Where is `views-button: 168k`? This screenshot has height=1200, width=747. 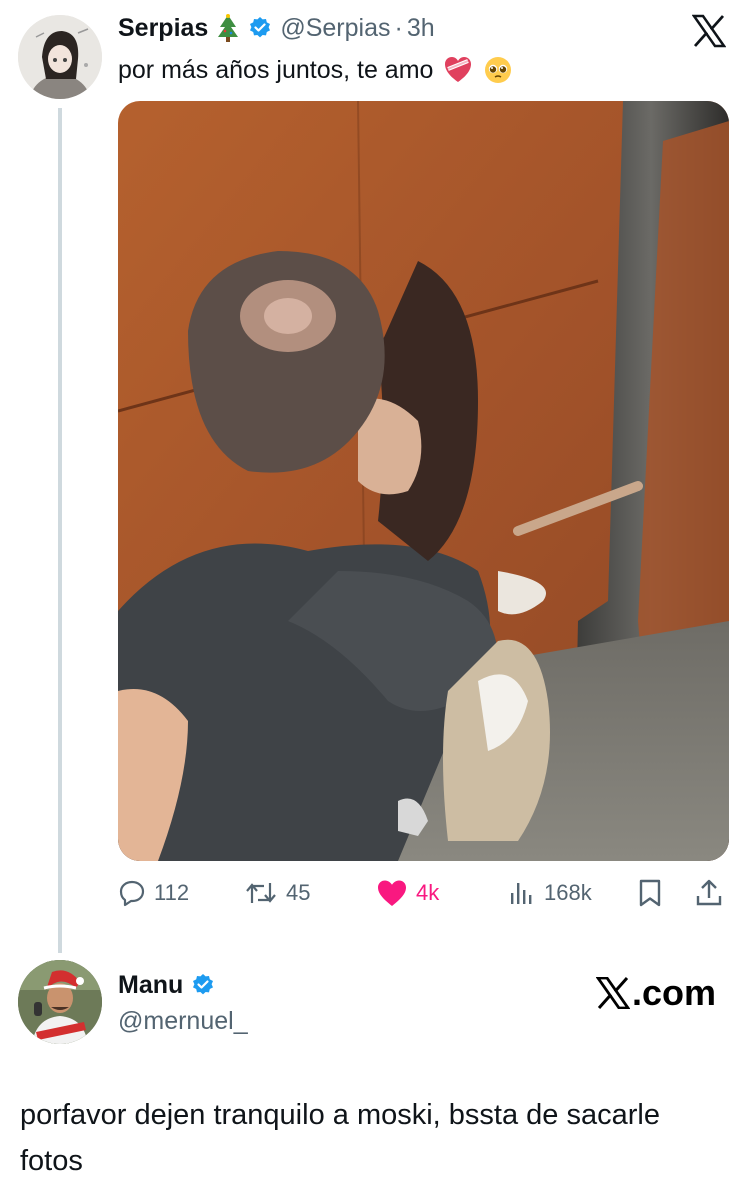
views-button: 168k is located at coordinates (550, 893).